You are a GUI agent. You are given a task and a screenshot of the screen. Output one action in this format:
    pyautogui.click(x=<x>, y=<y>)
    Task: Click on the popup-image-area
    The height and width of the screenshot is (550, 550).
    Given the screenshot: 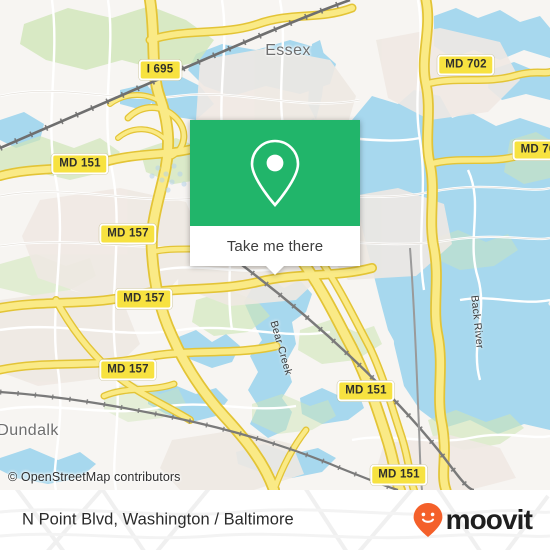 What is the action you would take?
    pyautogui.click(x=275, y=173)
    